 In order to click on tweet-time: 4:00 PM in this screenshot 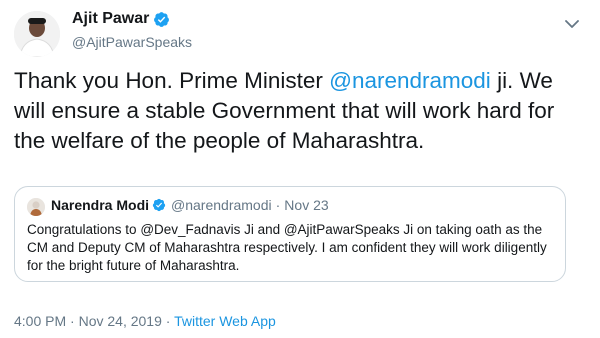, I will do `click(40, 321)`.